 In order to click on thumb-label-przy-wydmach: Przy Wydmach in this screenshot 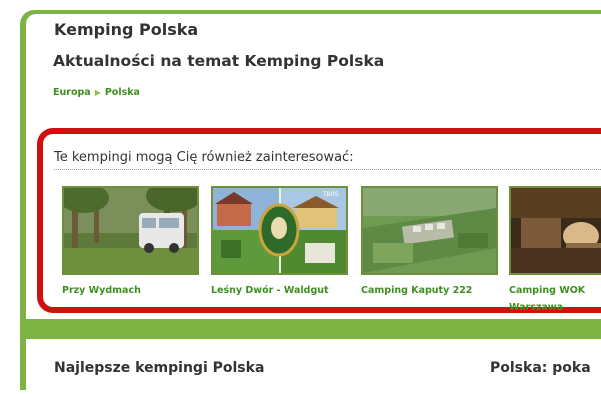, I will do `click(101, 290)`.